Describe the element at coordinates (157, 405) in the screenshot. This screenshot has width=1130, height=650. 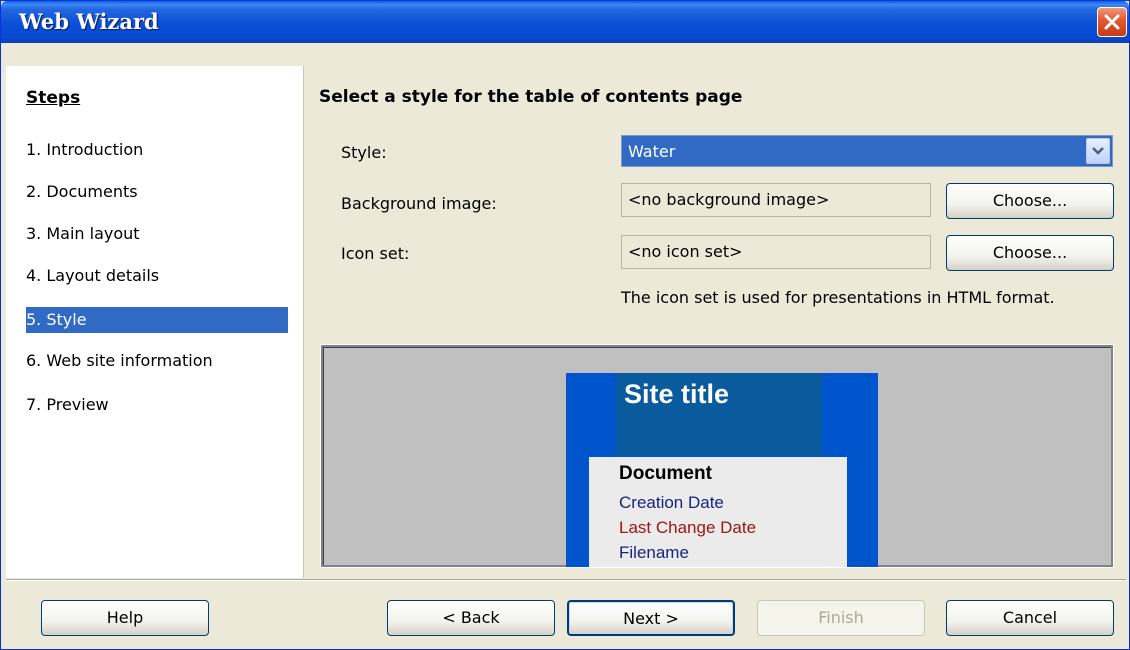
I see `step-preview: 7. Preview` at that location.